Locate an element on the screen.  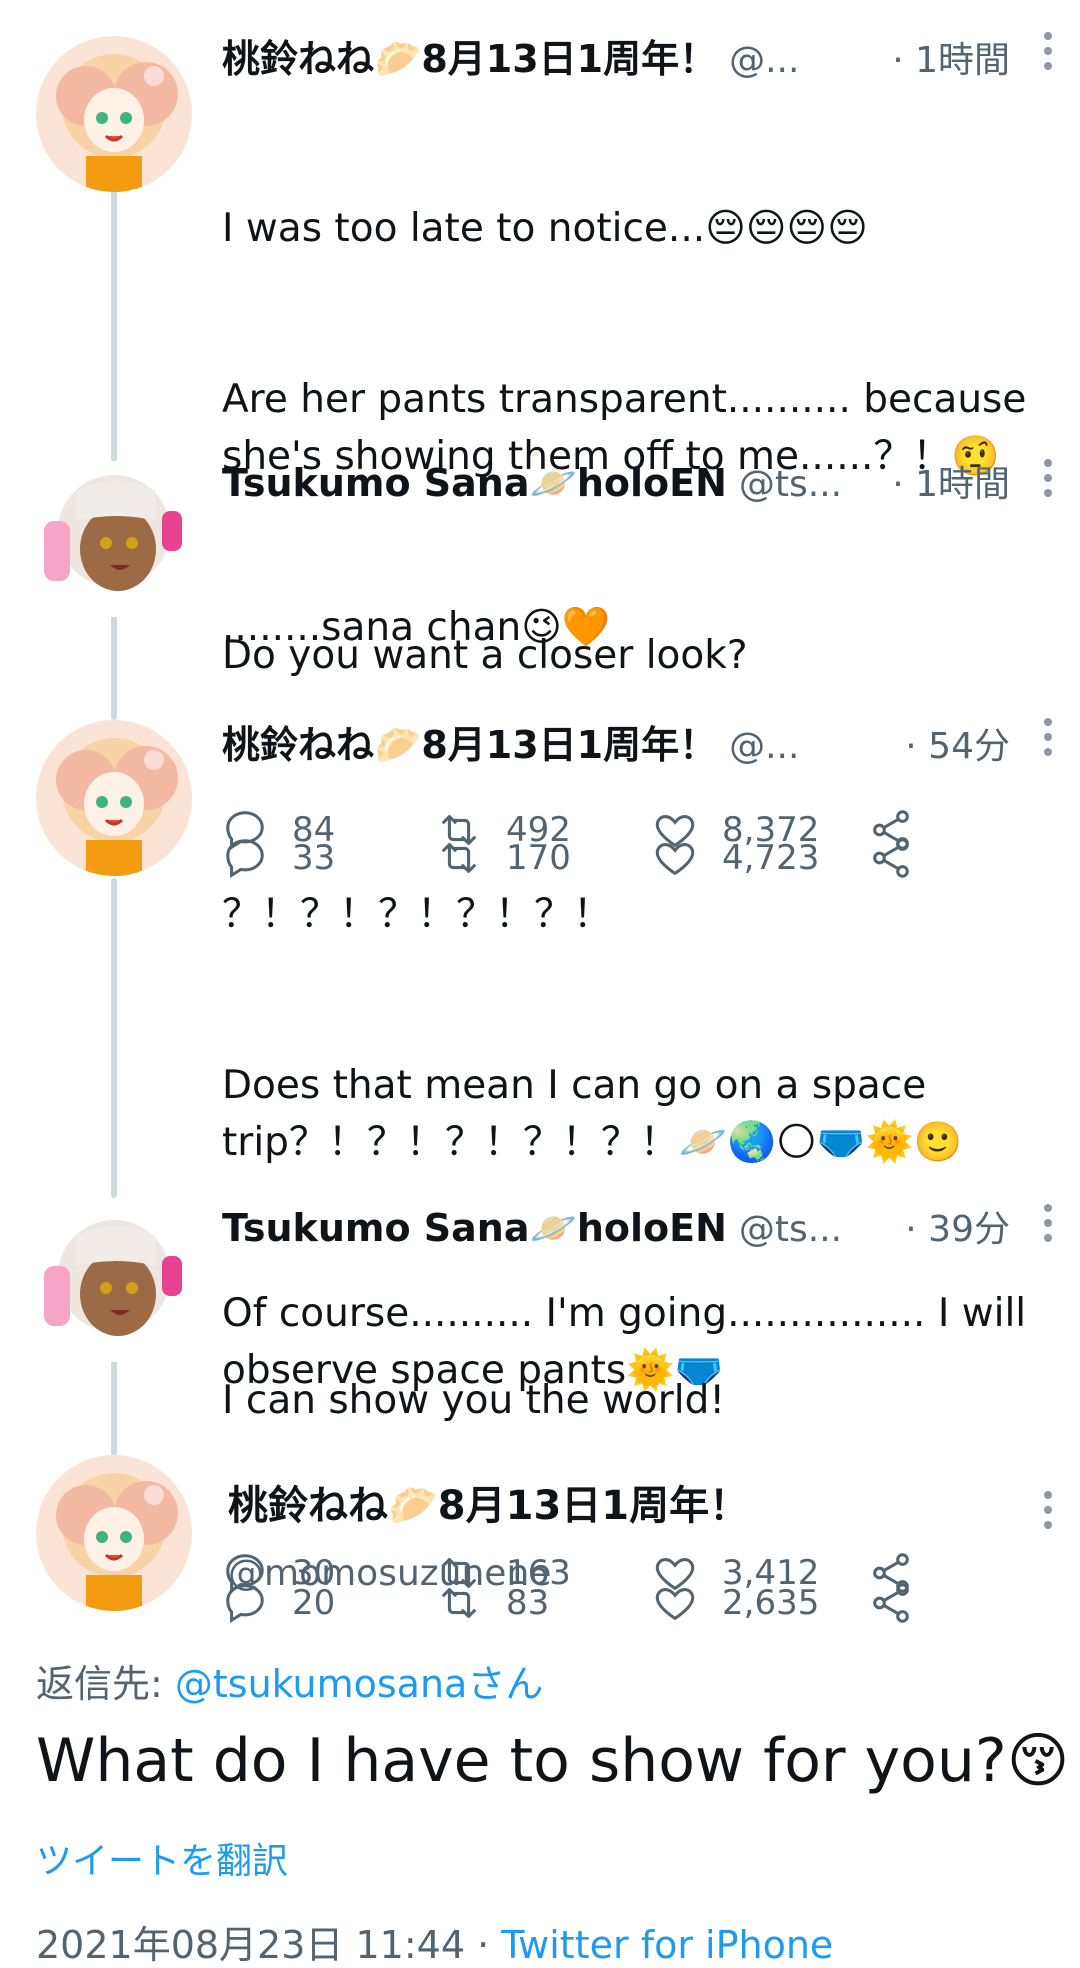
translate-link: ツイートを翻訳 is located at coordinates (558, 1858).